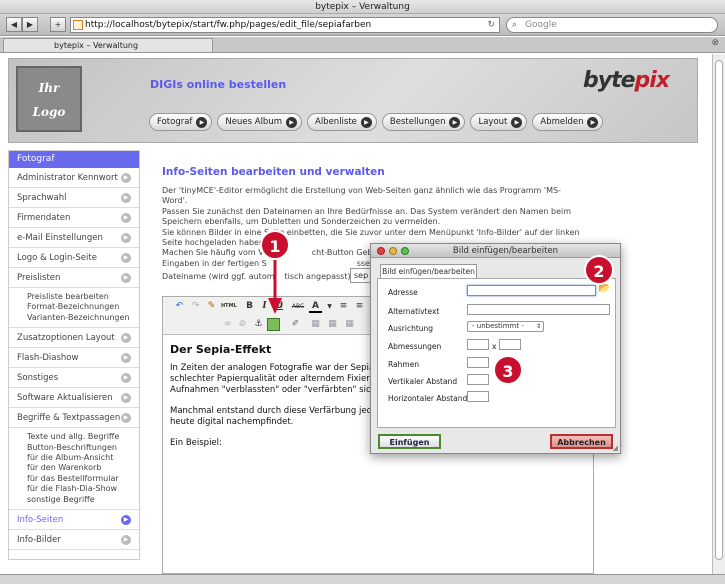  What do you see at coordinates (211, 306) in the screenshot?
I see `clean-icon: ✎` at bounding box center [211, 306].